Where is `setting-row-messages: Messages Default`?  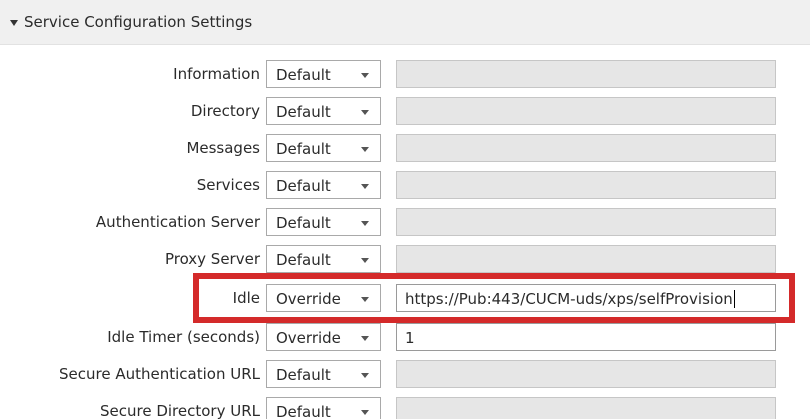
setting-row-messages: Messages Default is located at coordinates (405, 148).